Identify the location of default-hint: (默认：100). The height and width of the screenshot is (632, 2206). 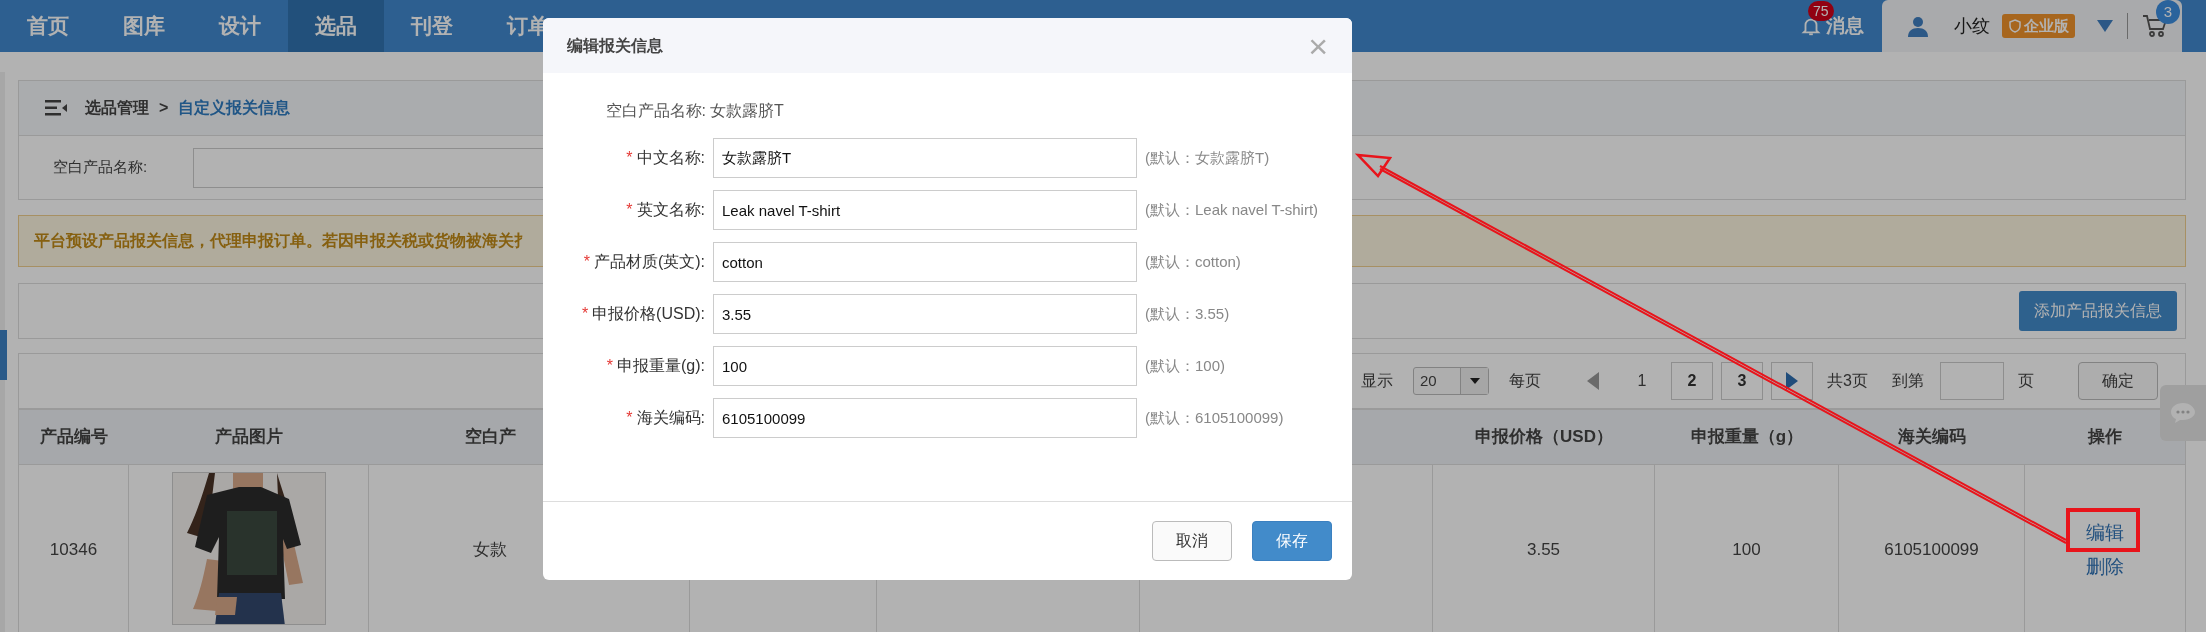
(1186, 366).